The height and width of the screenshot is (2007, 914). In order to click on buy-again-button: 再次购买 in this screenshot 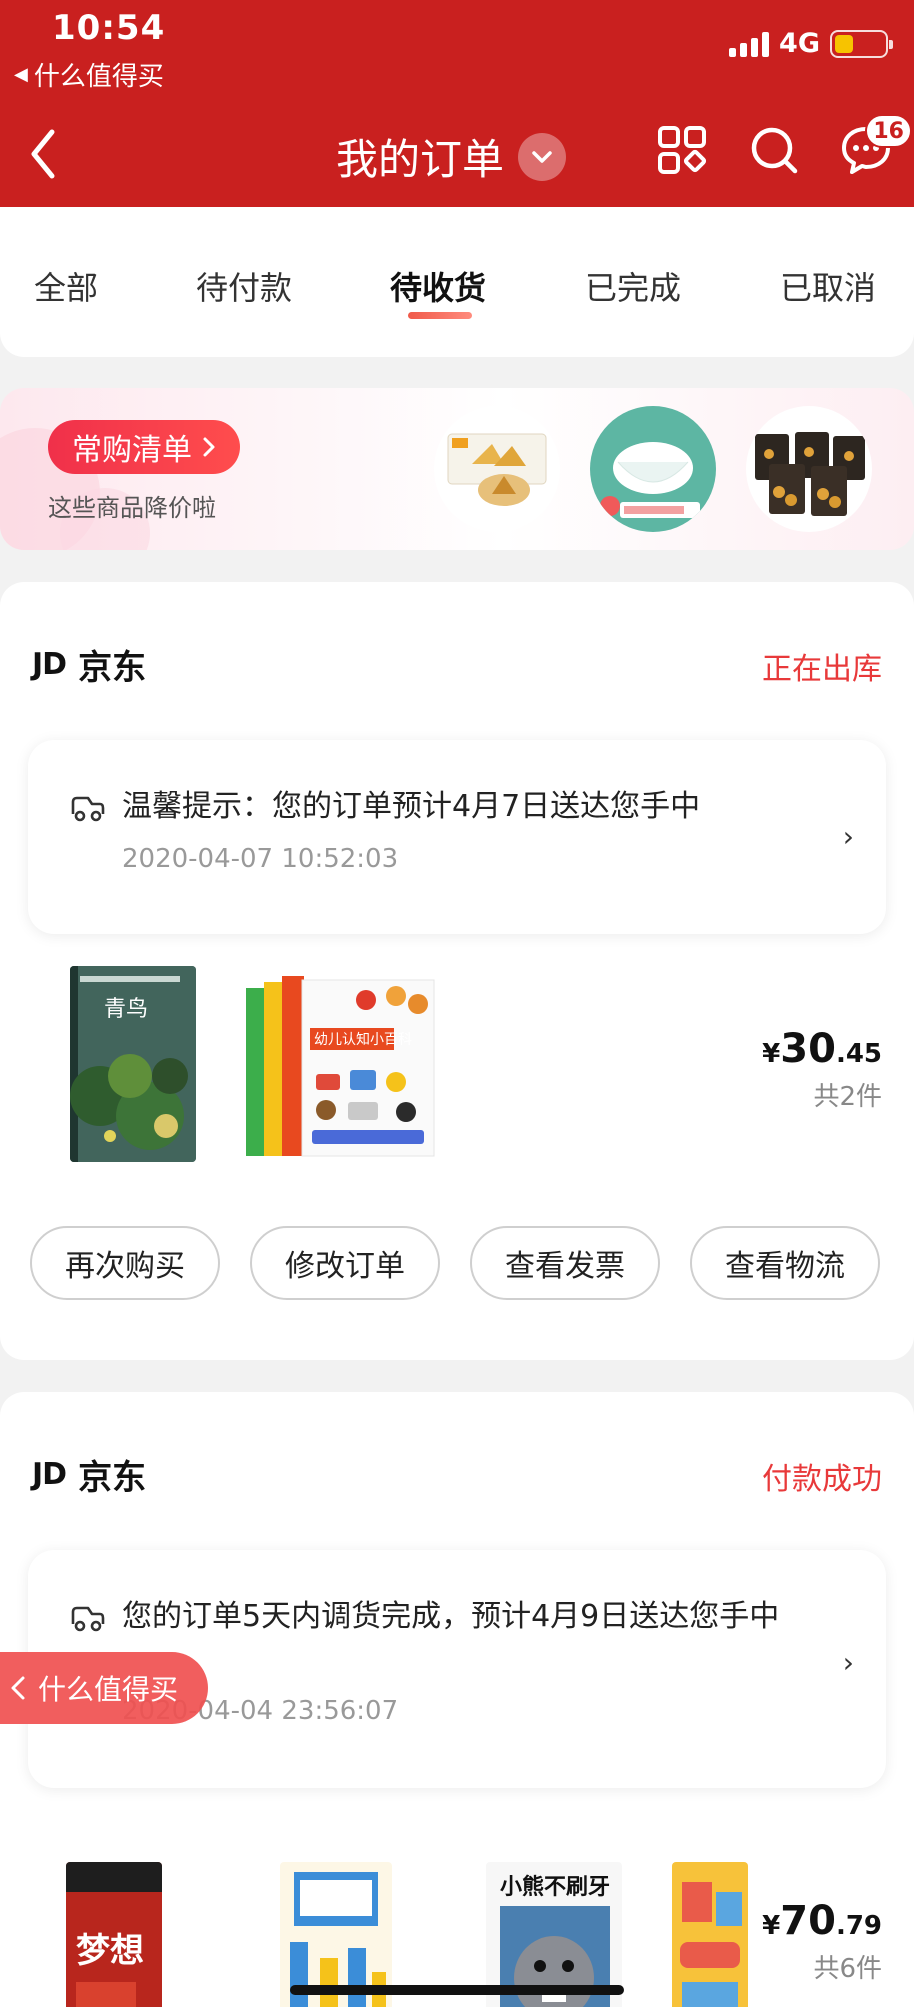, I will do `click(125, 1263)`.